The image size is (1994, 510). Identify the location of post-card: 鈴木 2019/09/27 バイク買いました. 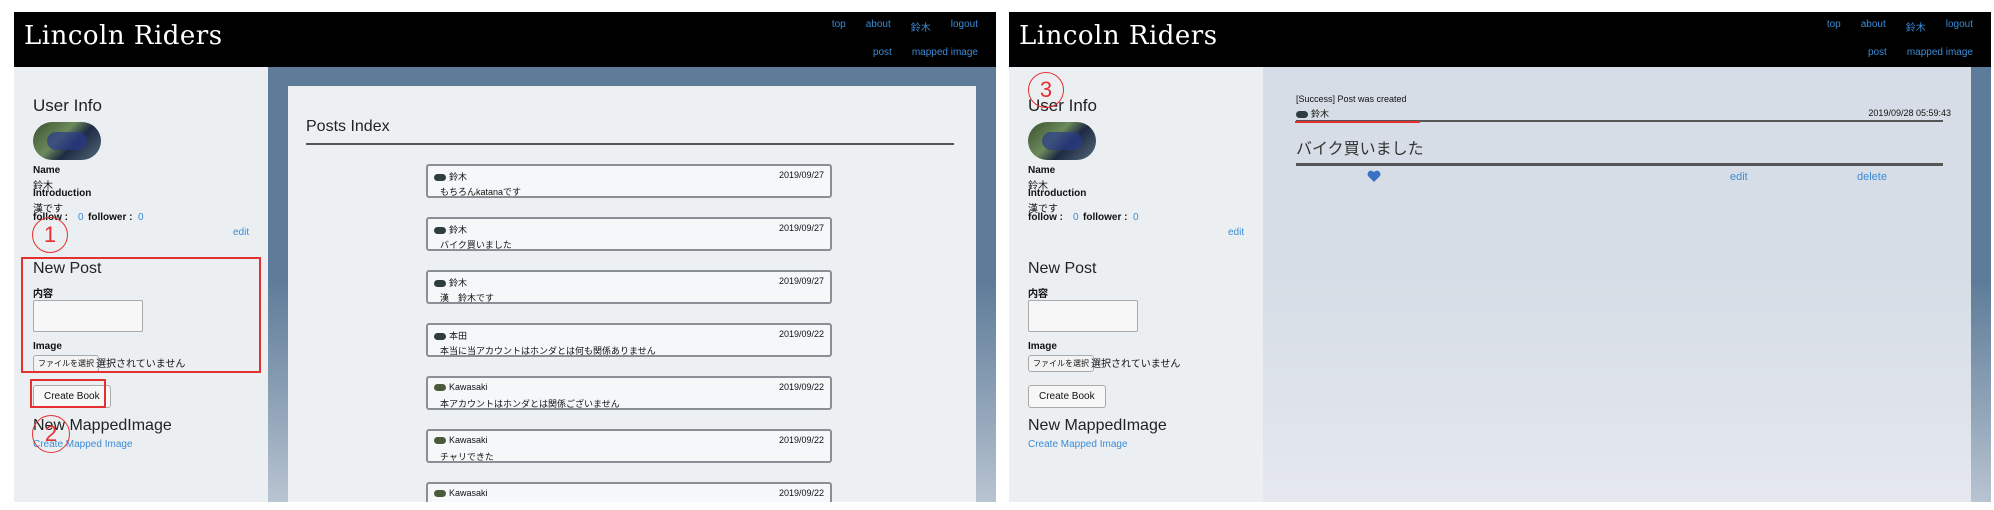
(629, 234).